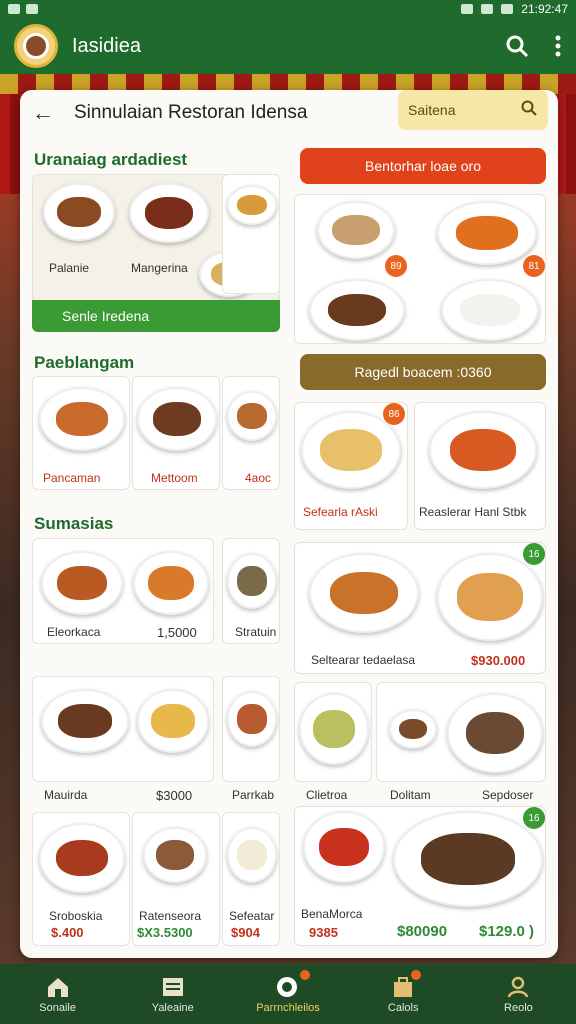  I want to click on dish-card: 86 Sefearla rAski, so click(351, 466).